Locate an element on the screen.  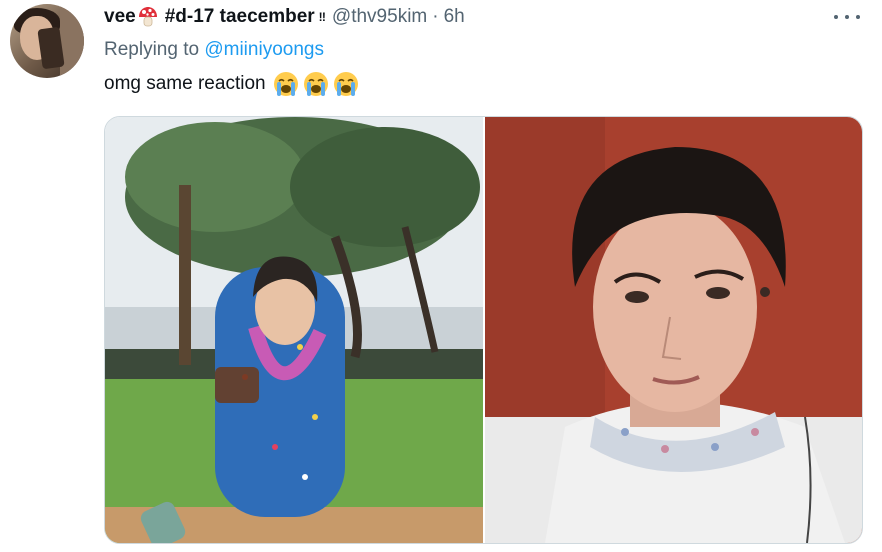
emoji-row is located at coordinates (316, 84).